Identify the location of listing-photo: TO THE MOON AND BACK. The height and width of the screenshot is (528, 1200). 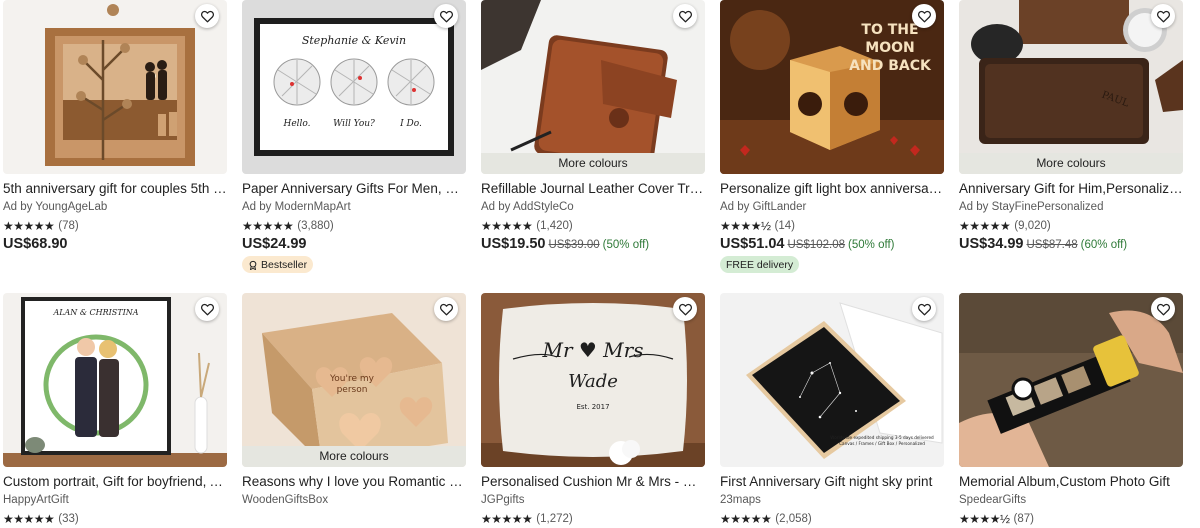
(832, 87).